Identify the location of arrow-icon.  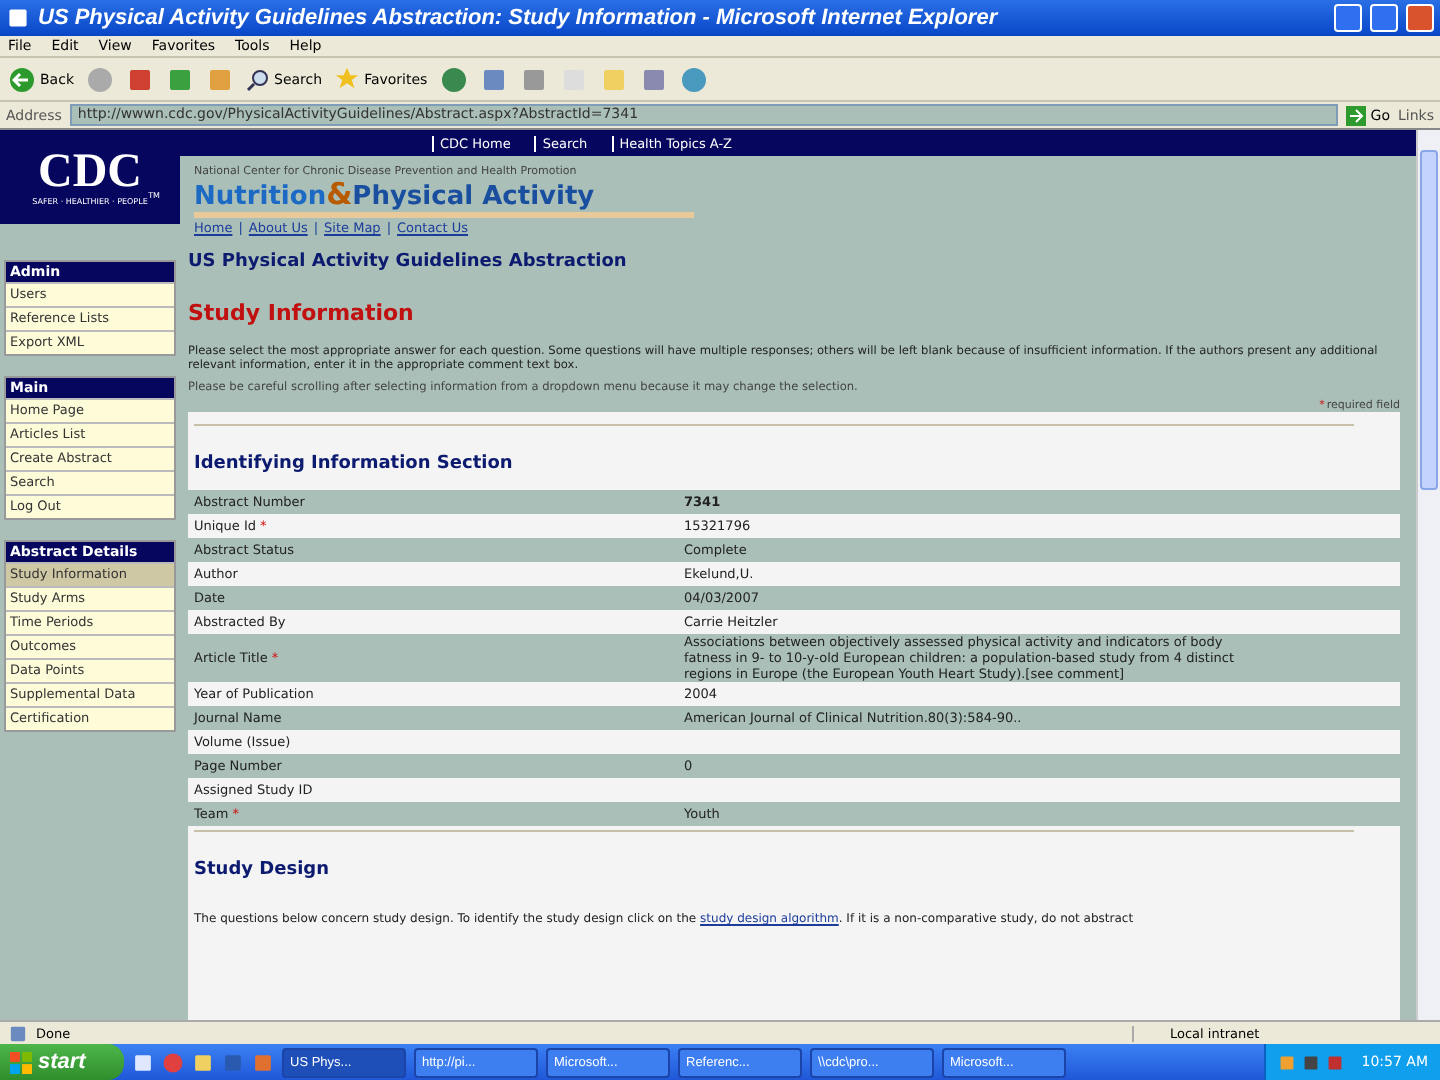
(1356, 115).